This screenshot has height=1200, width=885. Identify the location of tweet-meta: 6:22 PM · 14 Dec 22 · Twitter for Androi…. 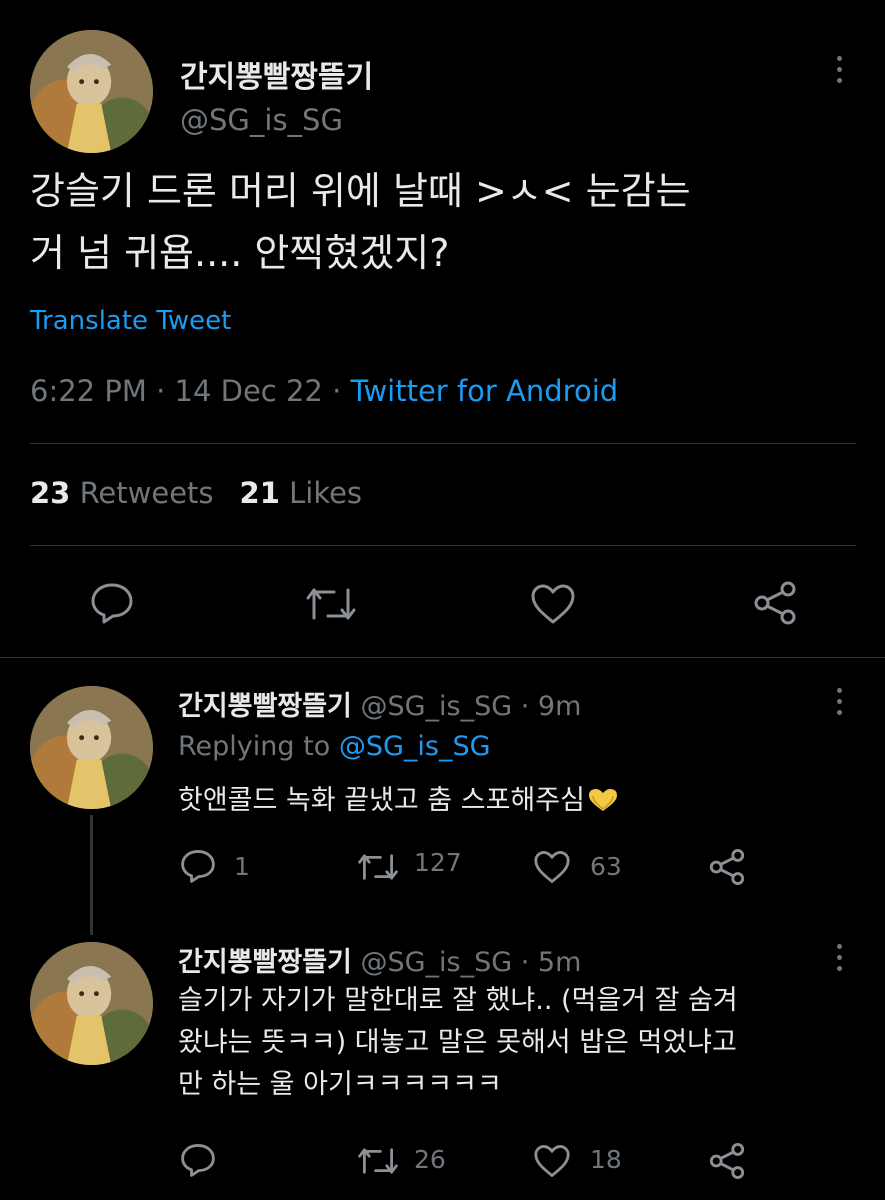
(324, 391).